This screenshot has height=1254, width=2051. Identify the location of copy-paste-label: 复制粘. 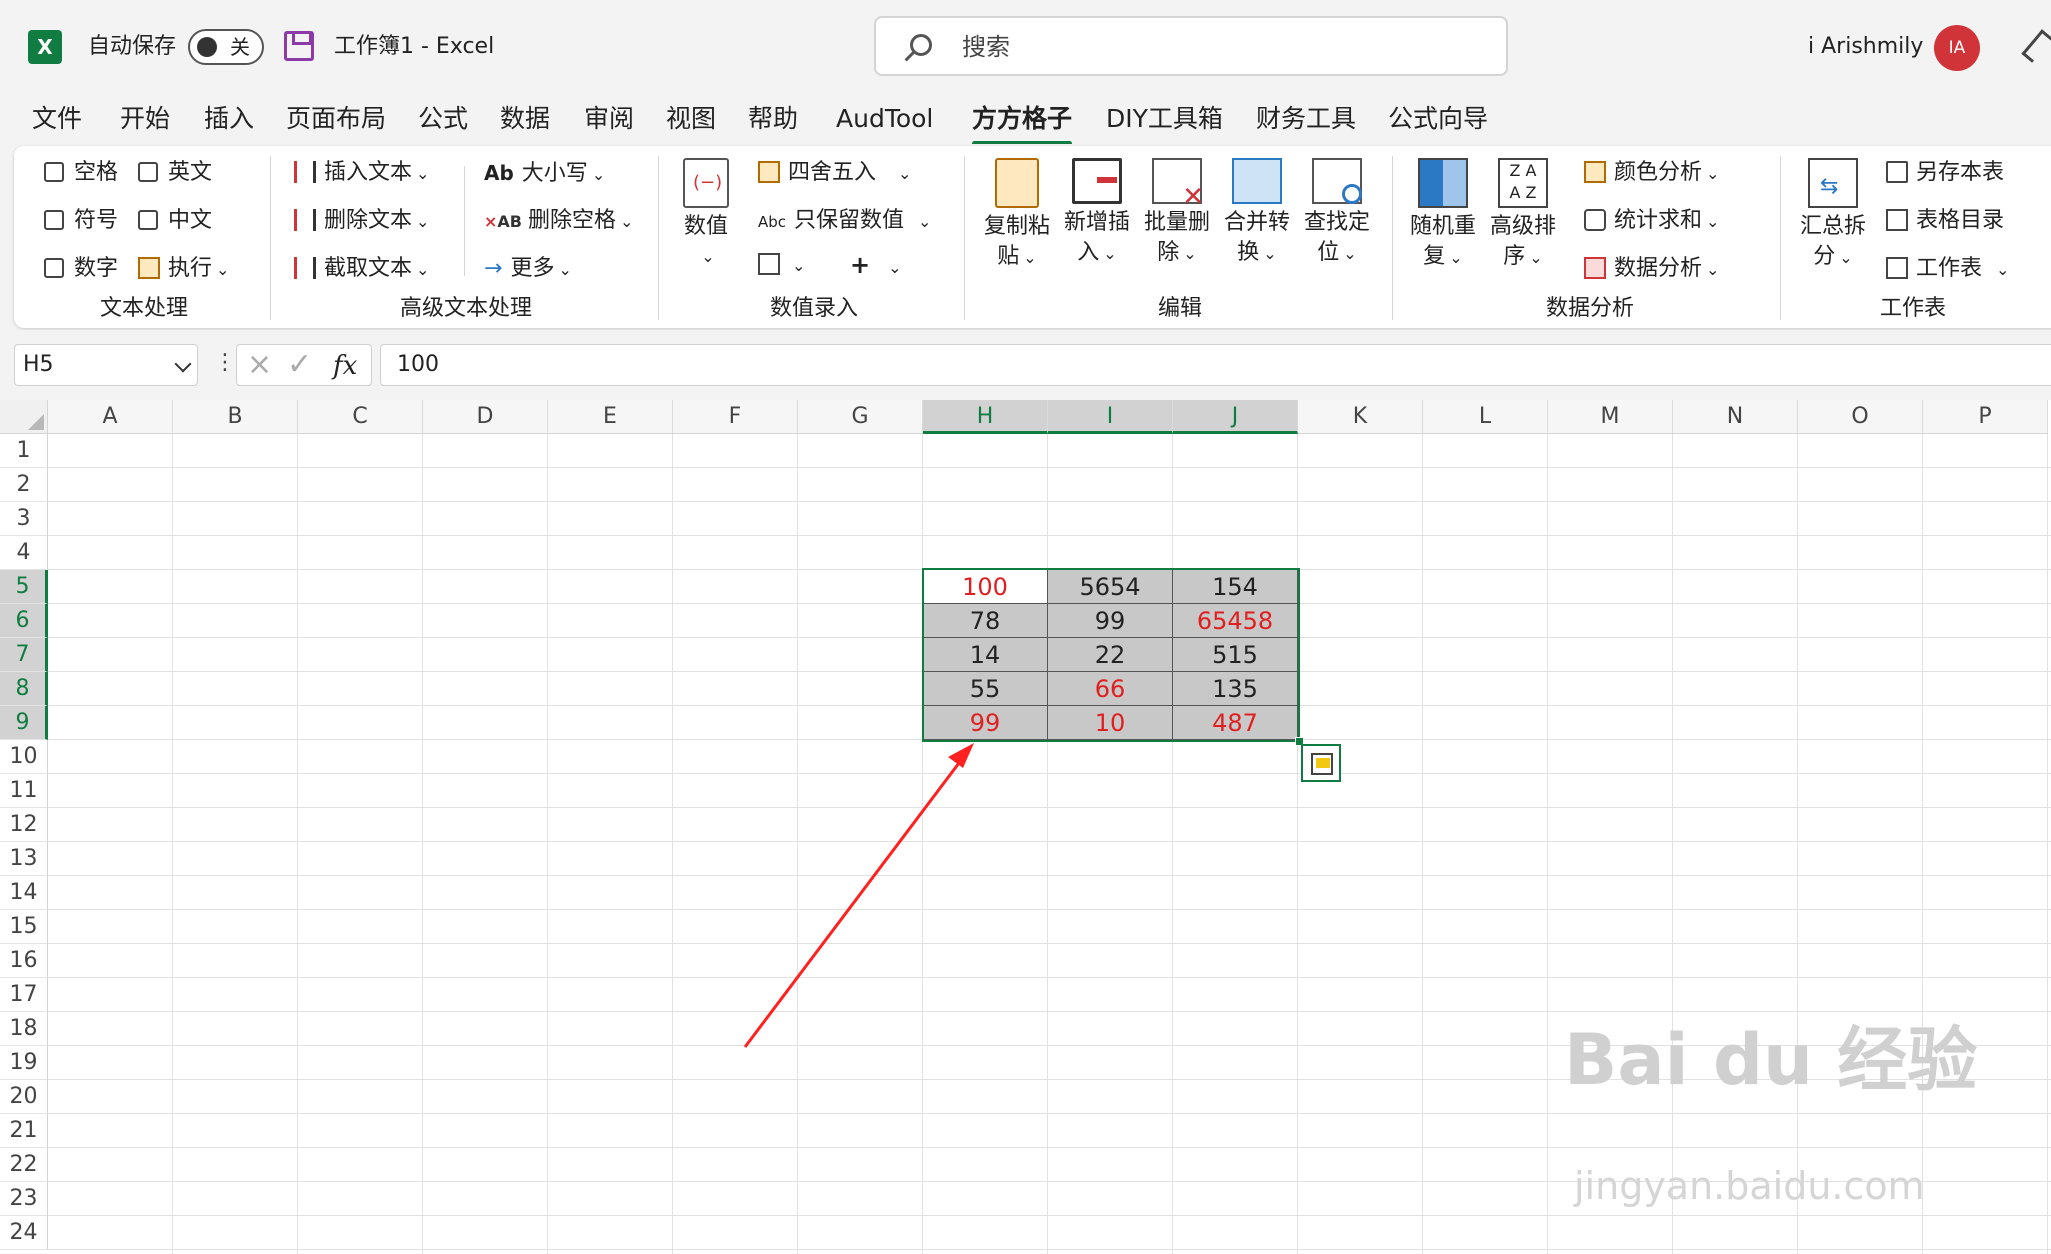
(1016, 226).